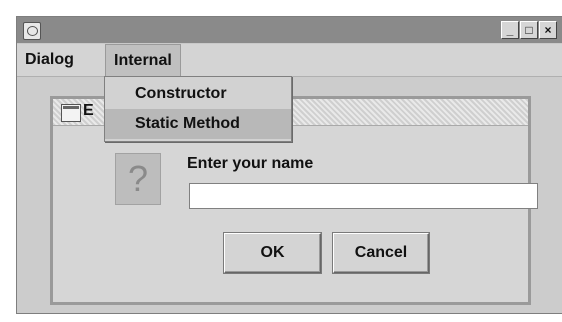  Describe the element at coordinates (250, 163) in the screenshot. I see `prompt-label: Enter your name` at that location.